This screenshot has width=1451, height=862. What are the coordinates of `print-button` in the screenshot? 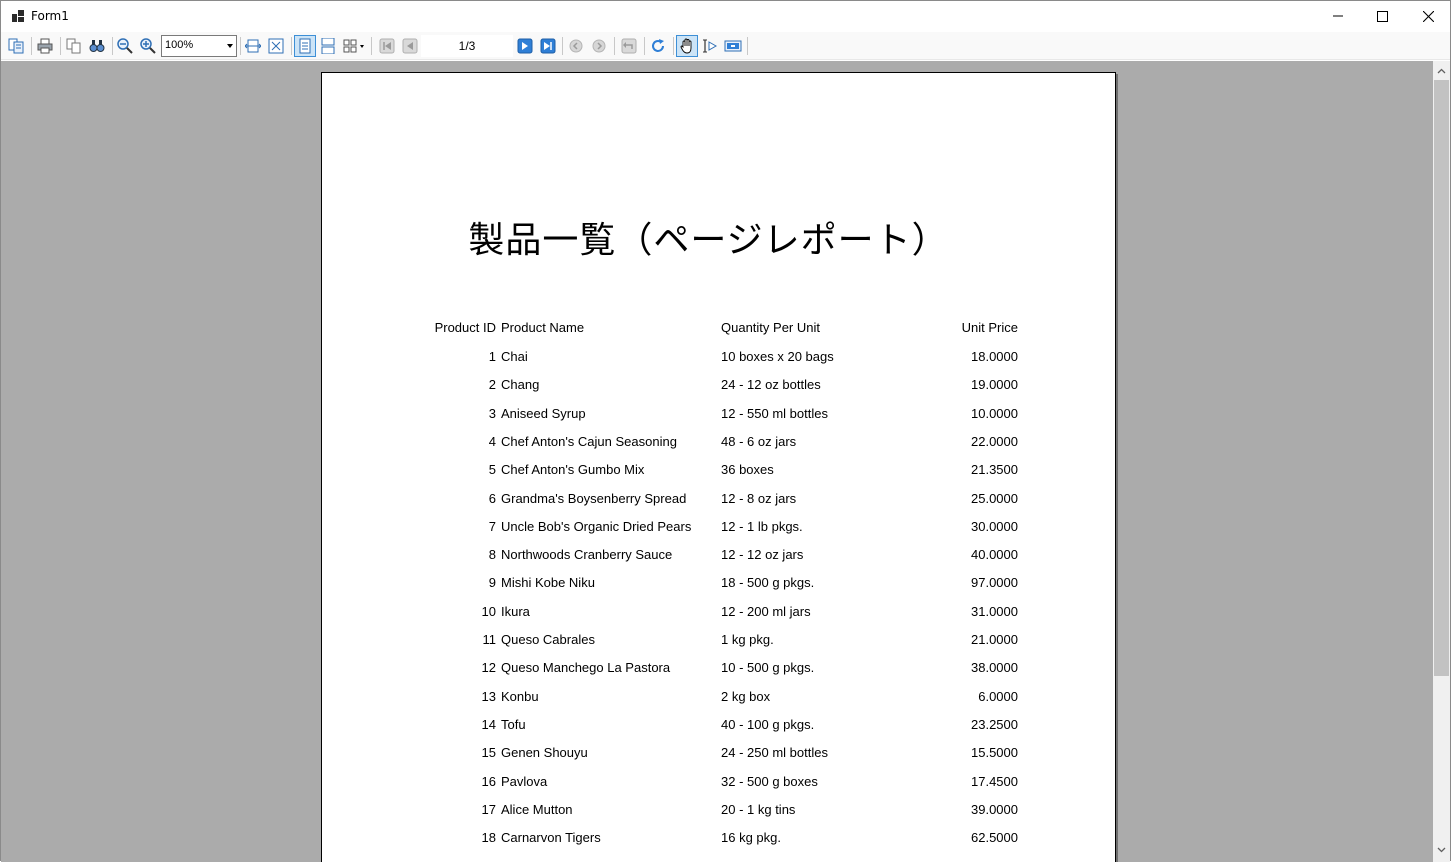 It's located at (45, 46).